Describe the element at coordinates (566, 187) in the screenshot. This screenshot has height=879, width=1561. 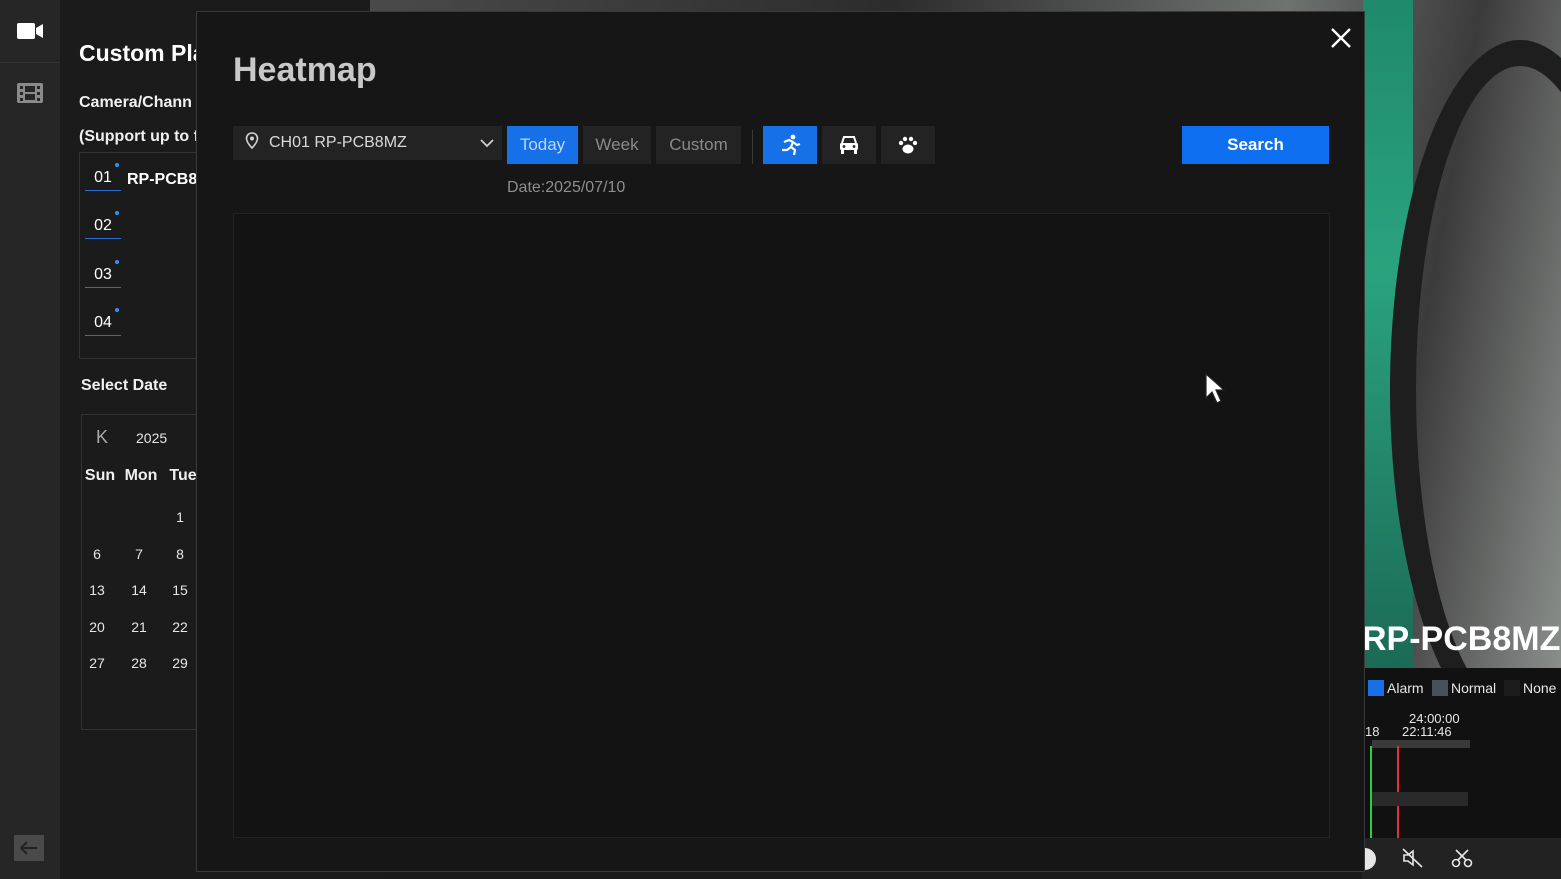
I see `date-label: Date:2025/07/10` at that location.